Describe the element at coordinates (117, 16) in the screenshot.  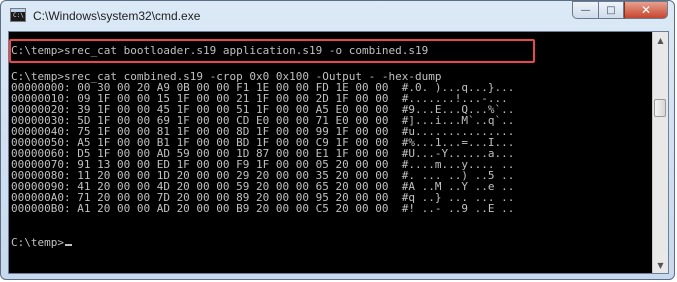
I see `window-title: C:\Windows\system32\cmd.exe` at that location.